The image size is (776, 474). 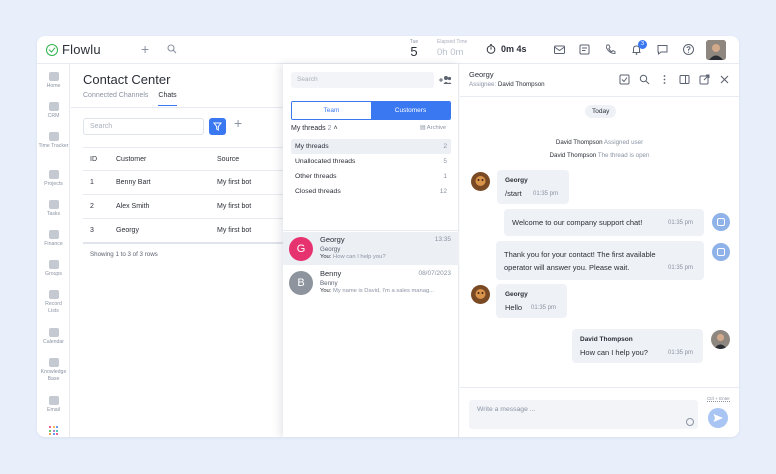 What do you see at coordinates (436, 128) in the screenshot?
I see `archive-label: Archive` at bounding box center [436, 128].